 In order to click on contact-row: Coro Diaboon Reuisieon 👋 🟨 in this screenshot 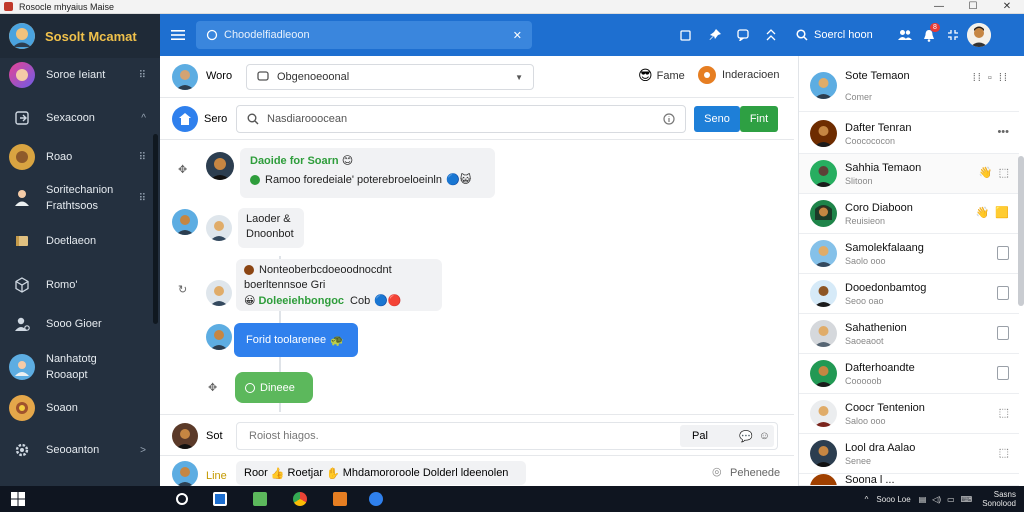, I will do `click(909, 214)`.